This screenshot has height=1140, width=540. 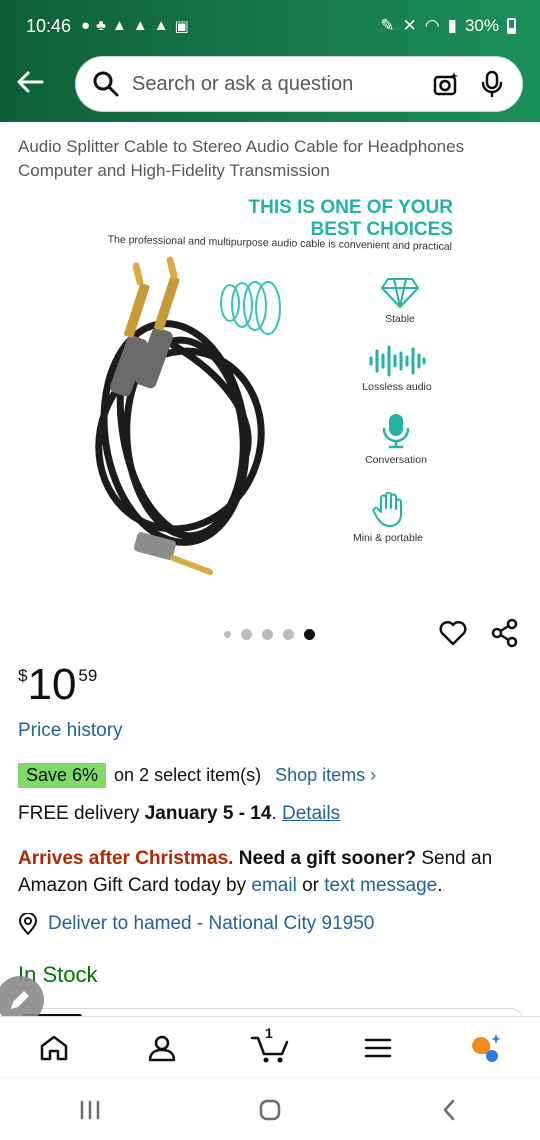 I want to click on notification-icons: ● ♣ ▲ ▲ ▲ ▣, so click(x=135, y=26).